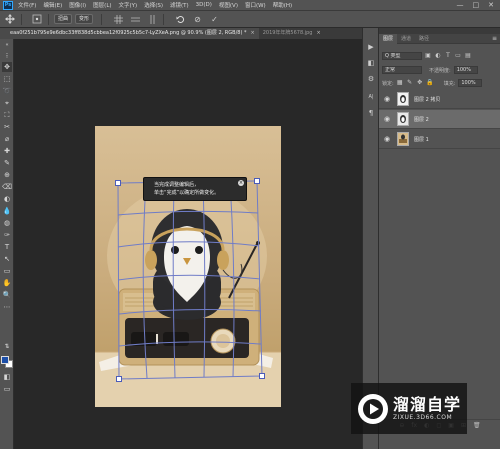 The image size is (500, 449). What do you see at coordinates (153, 5) in the screenshot?
I see `menu-select: 选择(S)` at bounding box center [153, 5].